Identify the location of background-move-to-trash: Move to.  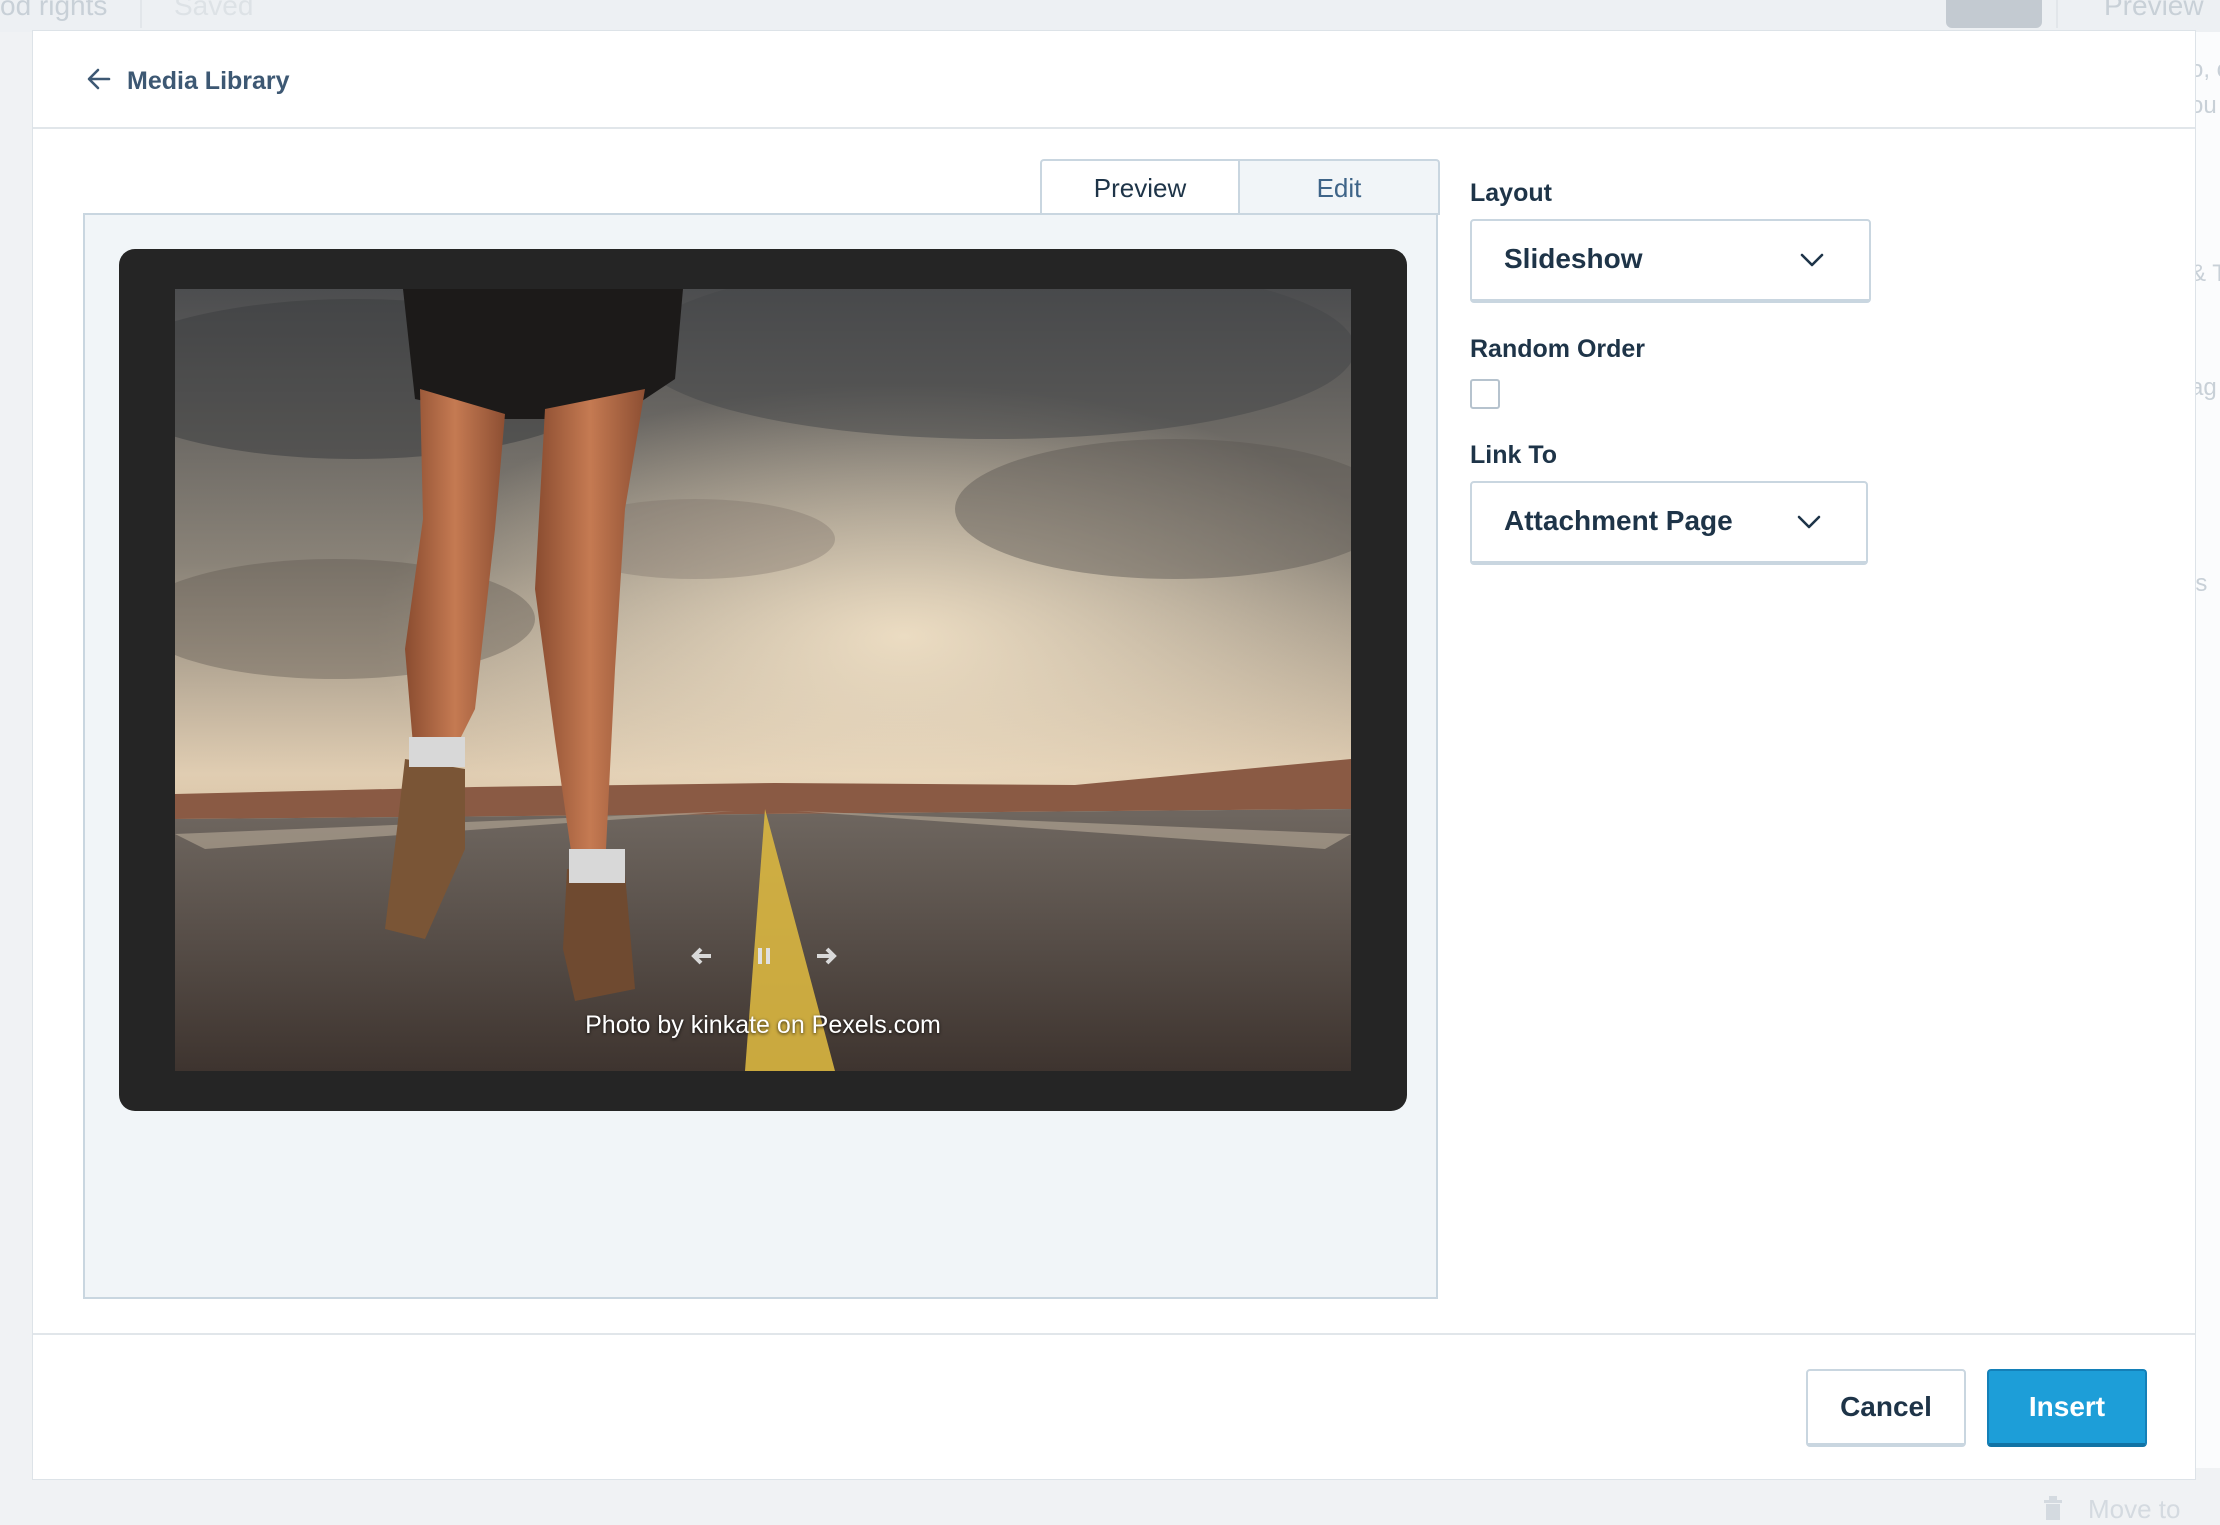
(2134, 1509).